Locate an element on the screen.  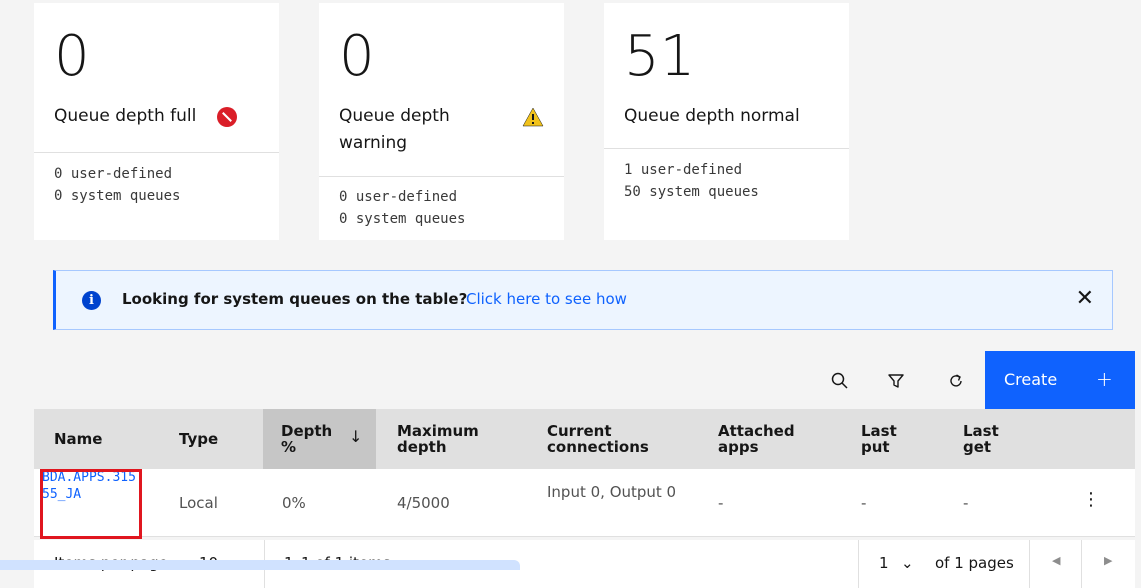
queue-max-depth: 4/5000 is located at coordinates (423, 503).